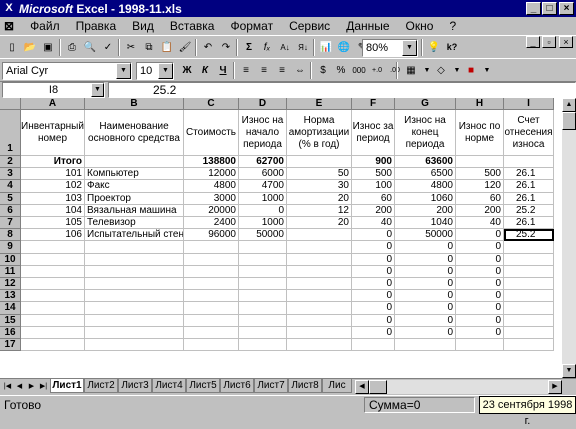 The width and height of the screenshot is (576, 429). What do you see at coordinates (31, 387) in the screenshot?
I see `next-sheet-icon: ▶` at bounding box center [31, 387].